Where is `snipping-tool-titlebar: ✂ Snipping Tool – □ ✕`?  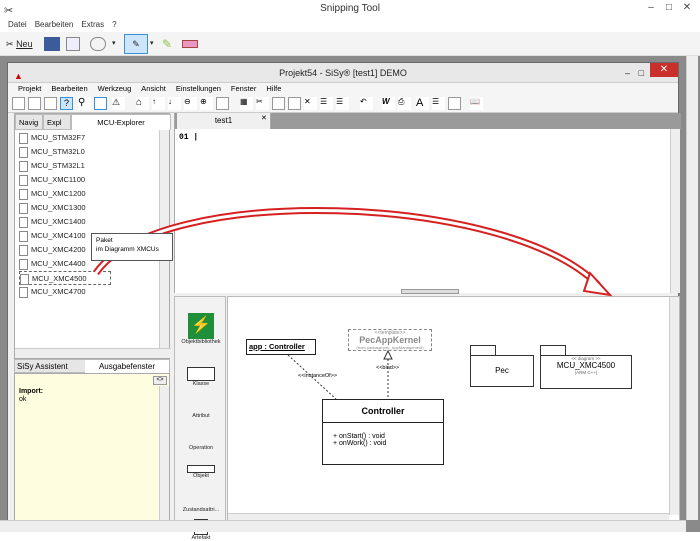 snipping-tool-titlebar: ✂ Snipping Tool – □ ✕ is located at coordinates (350, 9).